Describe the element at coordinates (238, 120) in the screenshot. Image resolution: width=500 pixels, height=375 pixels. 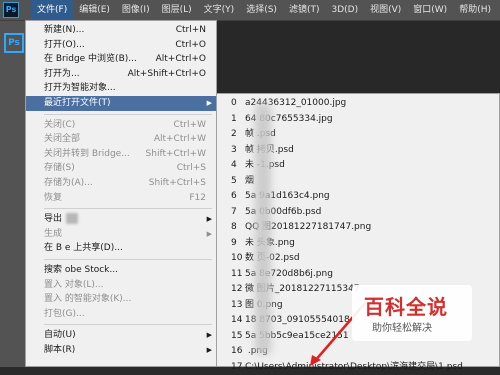
I see `item-index: 1` at that location.